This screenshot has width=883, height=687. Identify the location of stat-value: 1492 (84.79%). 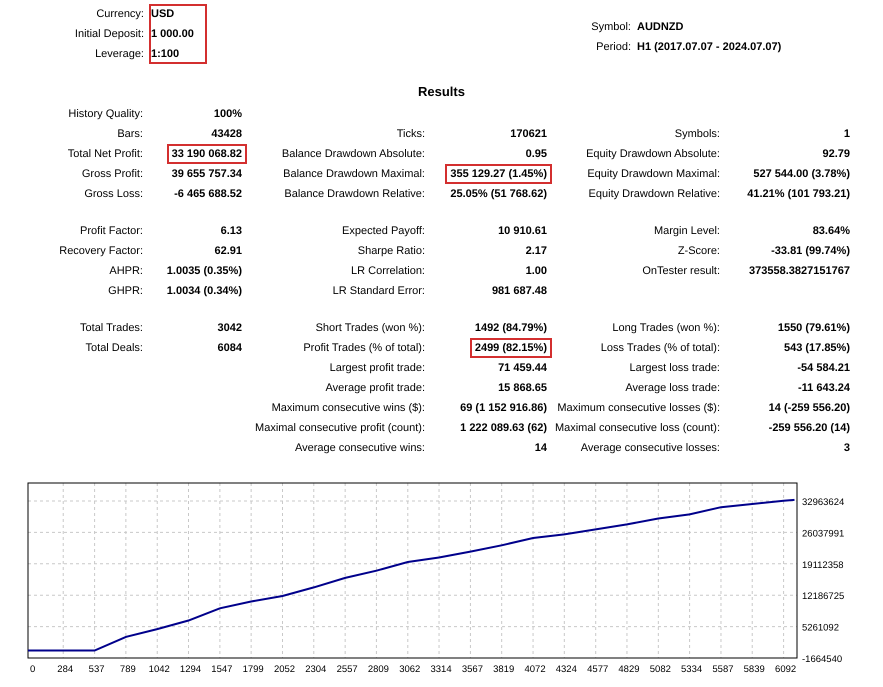
(511, 328).